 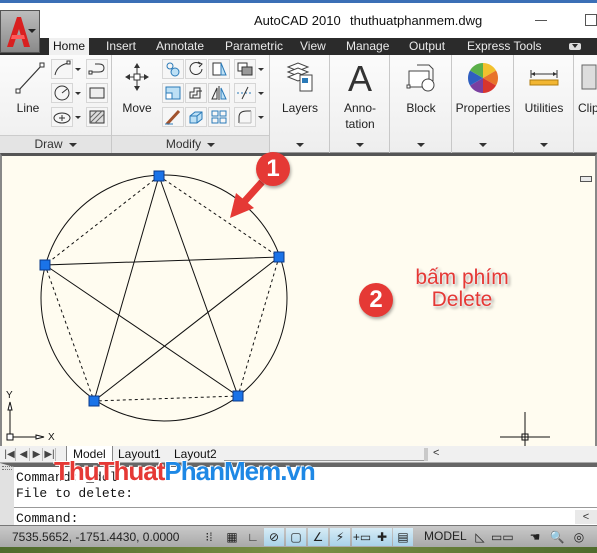 I want to click on first-layout-button: |◀, so click(x=10, y=454).